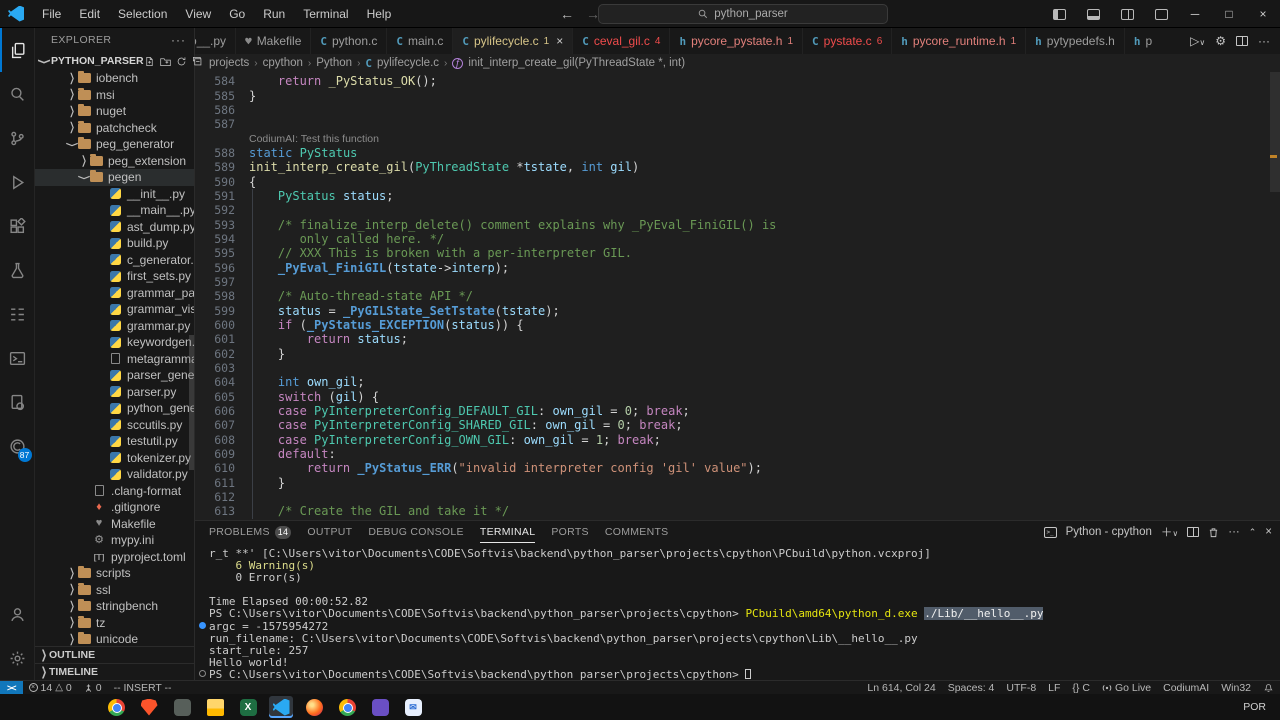  Describe the element at coordinates (1195, 14) in the screenshot. I see `minimize-button: ─` at that location.